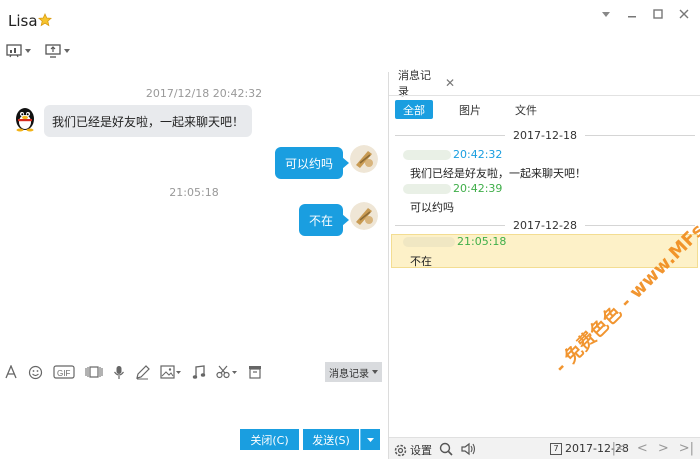 This screenshot has width=700, height=459. I want to click on date-separator: 2017-12-28, so click(545, 225).